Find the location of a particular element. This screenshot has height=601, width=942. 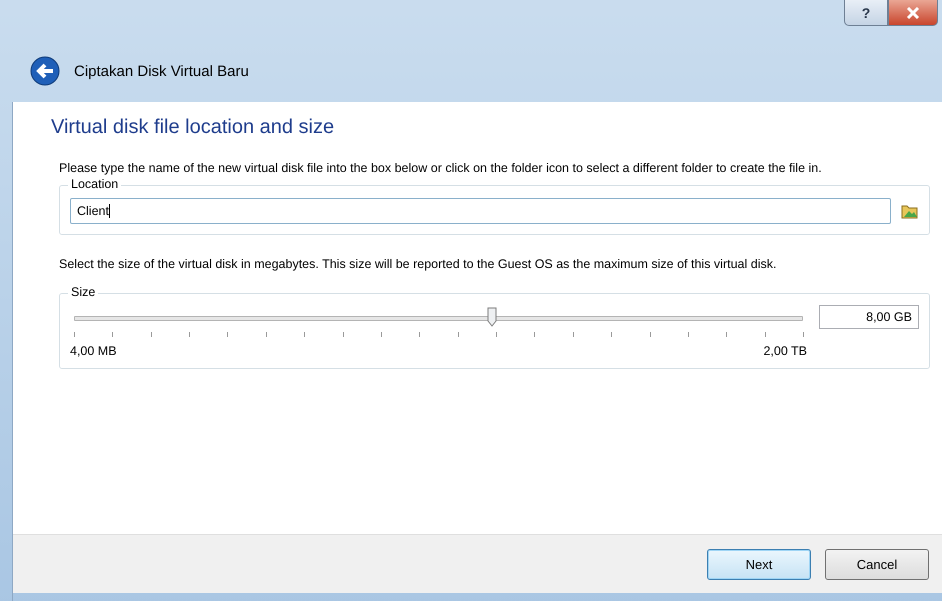

max-label: 2,00 TB is located at coordinates (785, 351).